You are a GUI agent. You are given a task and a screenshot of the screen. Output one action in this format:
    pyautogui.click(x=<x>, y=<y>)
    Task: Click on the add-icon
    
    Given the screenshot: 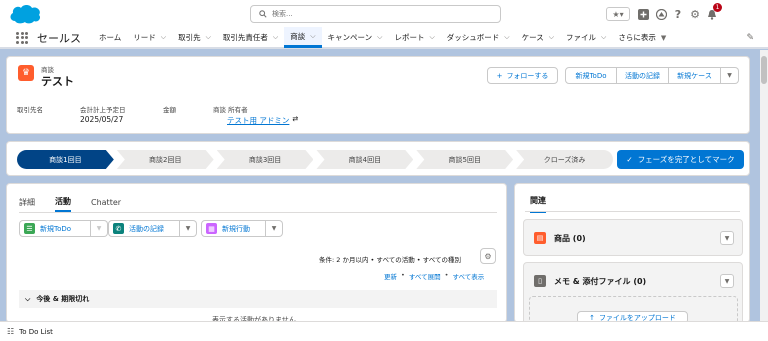 What is the action you would take?
    pyautogui.click(x=643, y=14)
    